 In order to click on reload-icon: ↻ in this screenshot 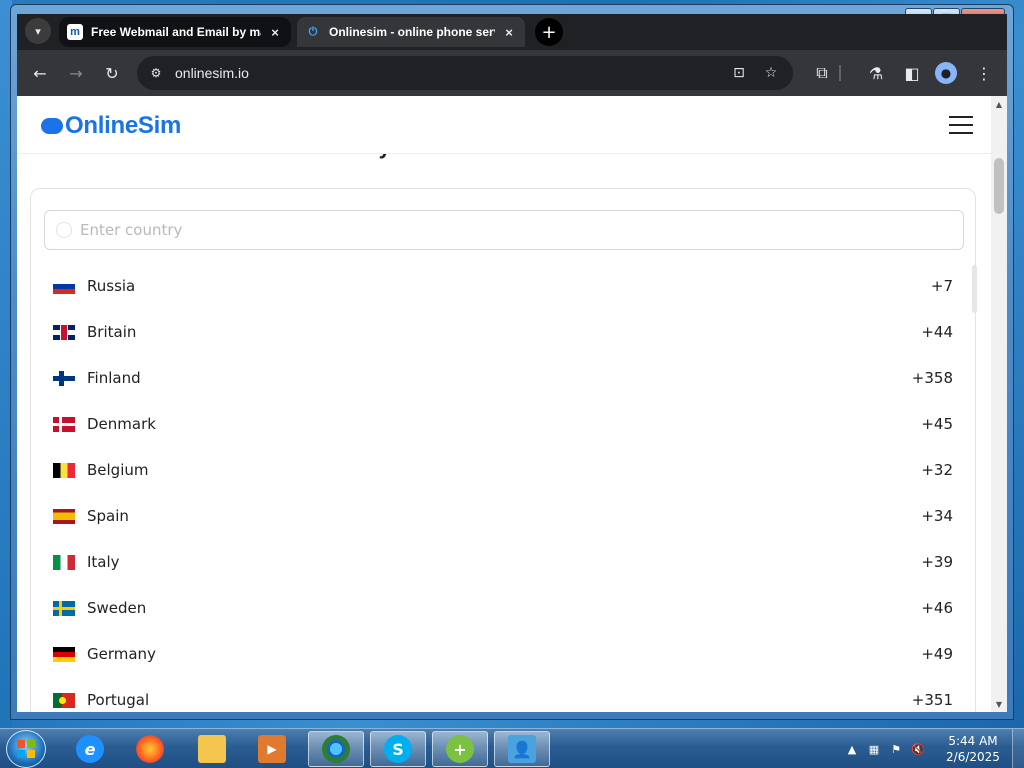, I will do `click(112, 73)`.